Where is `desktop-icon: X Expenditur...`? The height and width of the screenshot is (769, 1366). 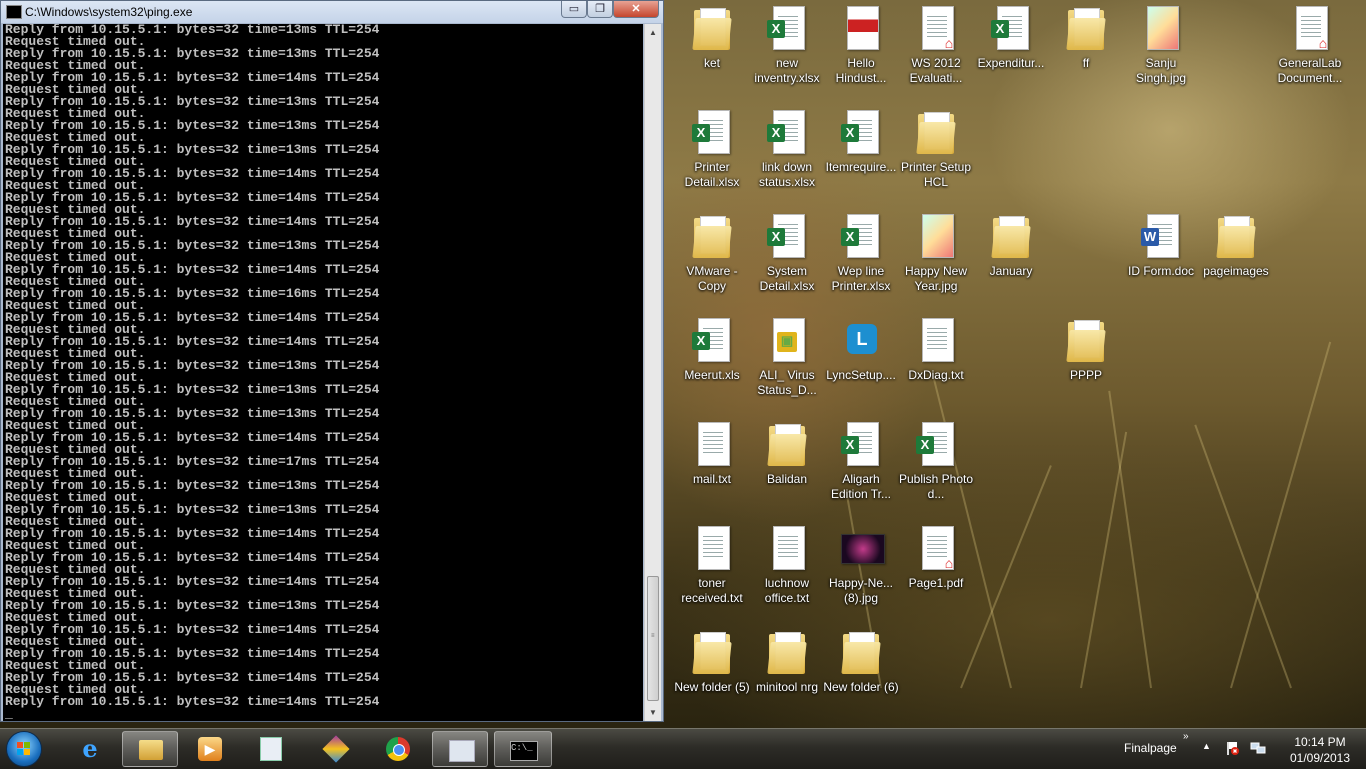 desktop-icon: X Expenditur... is located at coordinates (1011, 38).